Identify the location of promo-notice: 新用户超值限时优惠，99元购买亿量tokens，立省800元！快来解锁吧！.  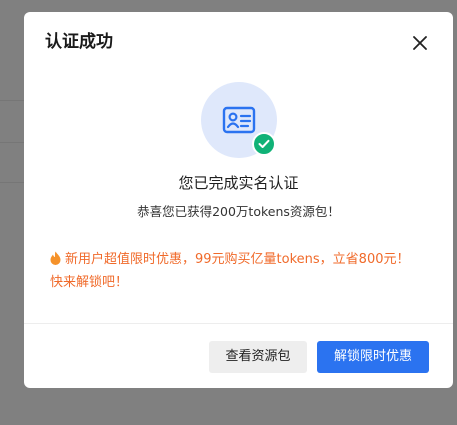
(236, 271).